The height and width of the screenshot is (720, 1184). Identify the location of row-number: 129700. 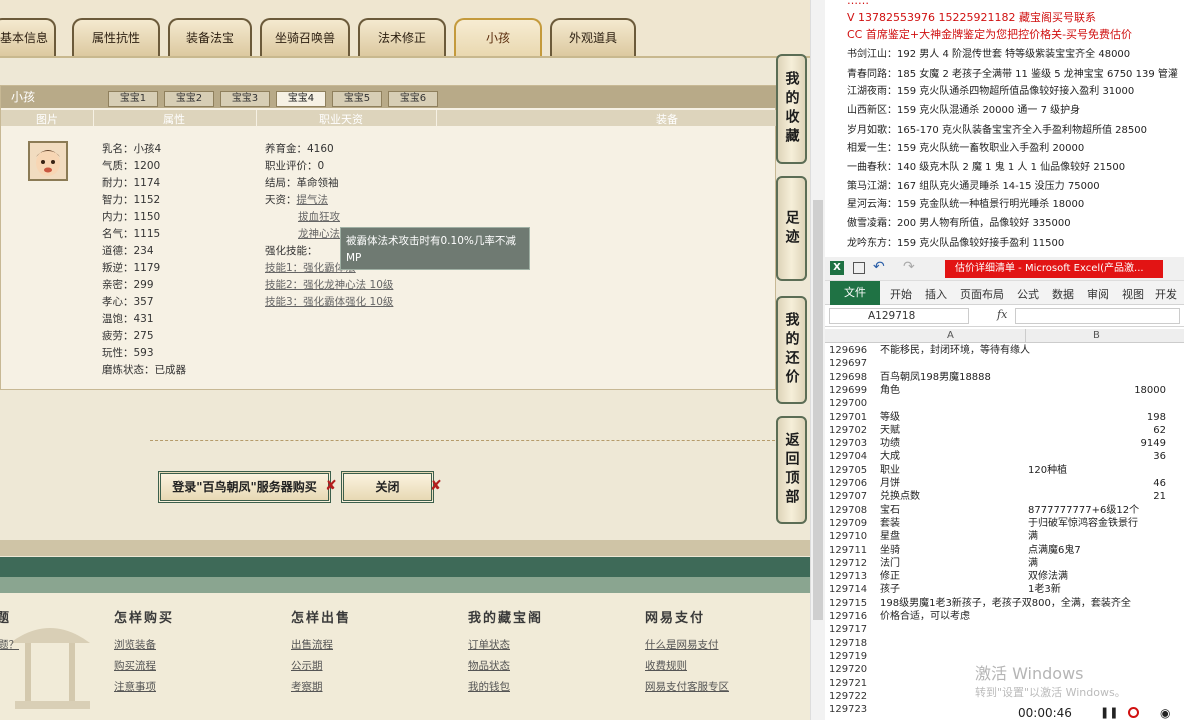
(854, 403).